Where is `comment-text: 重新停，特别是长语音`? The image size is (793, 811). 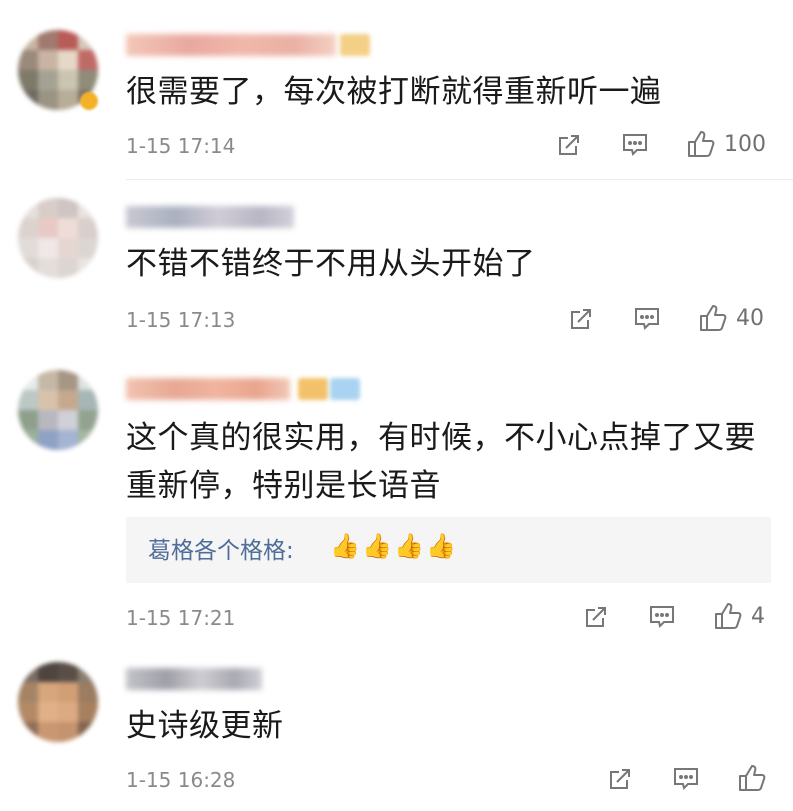
comment-text: 重新停，特别是长语音 is located at coordinates (283, 486).